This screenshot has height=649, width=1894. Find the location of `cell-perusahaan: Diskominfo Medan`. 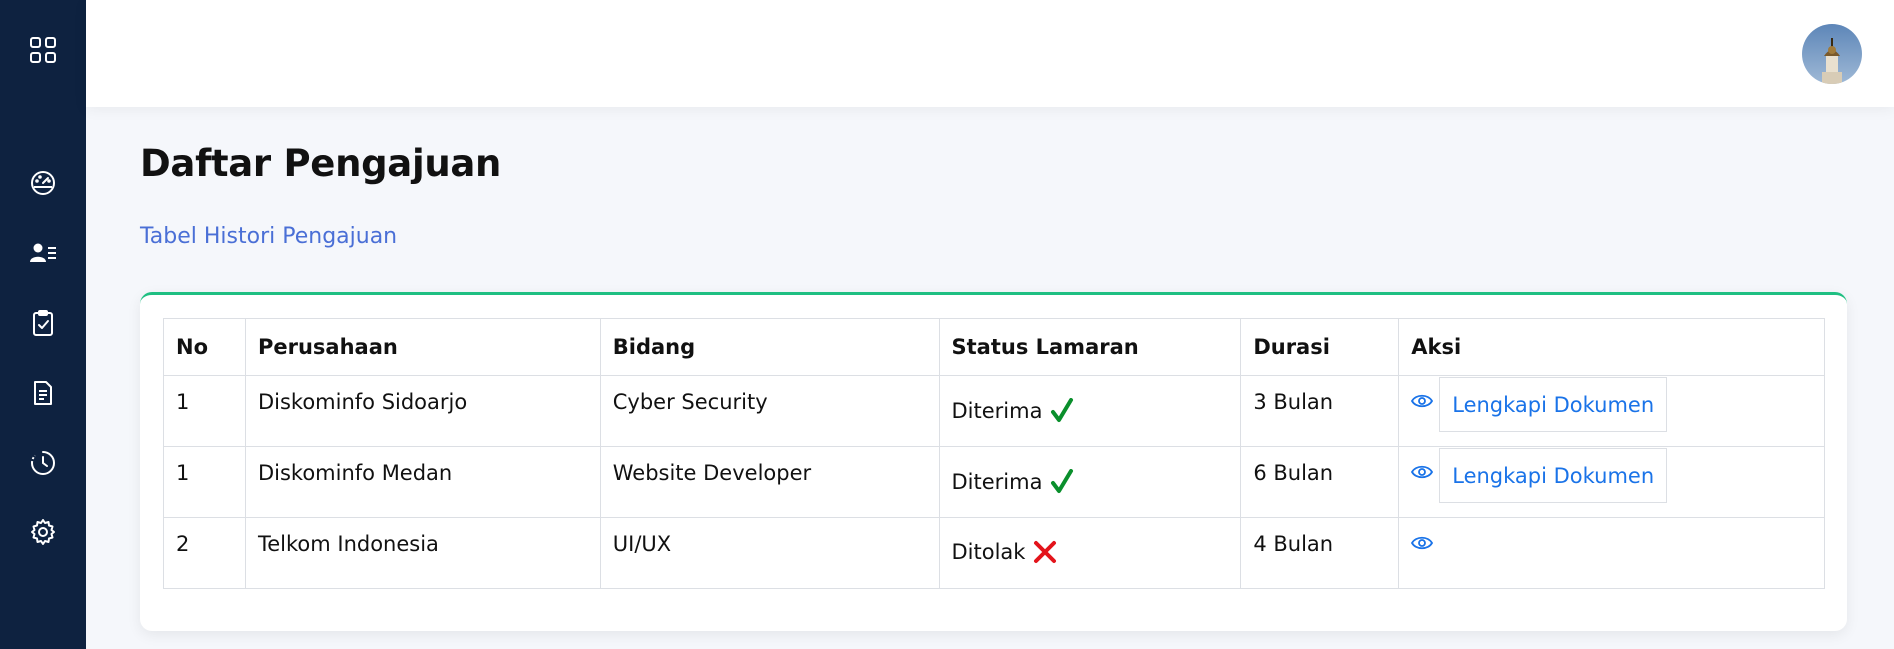

cell-perusahaan: Diskominfo Medan is located at coordinates (422, 482).